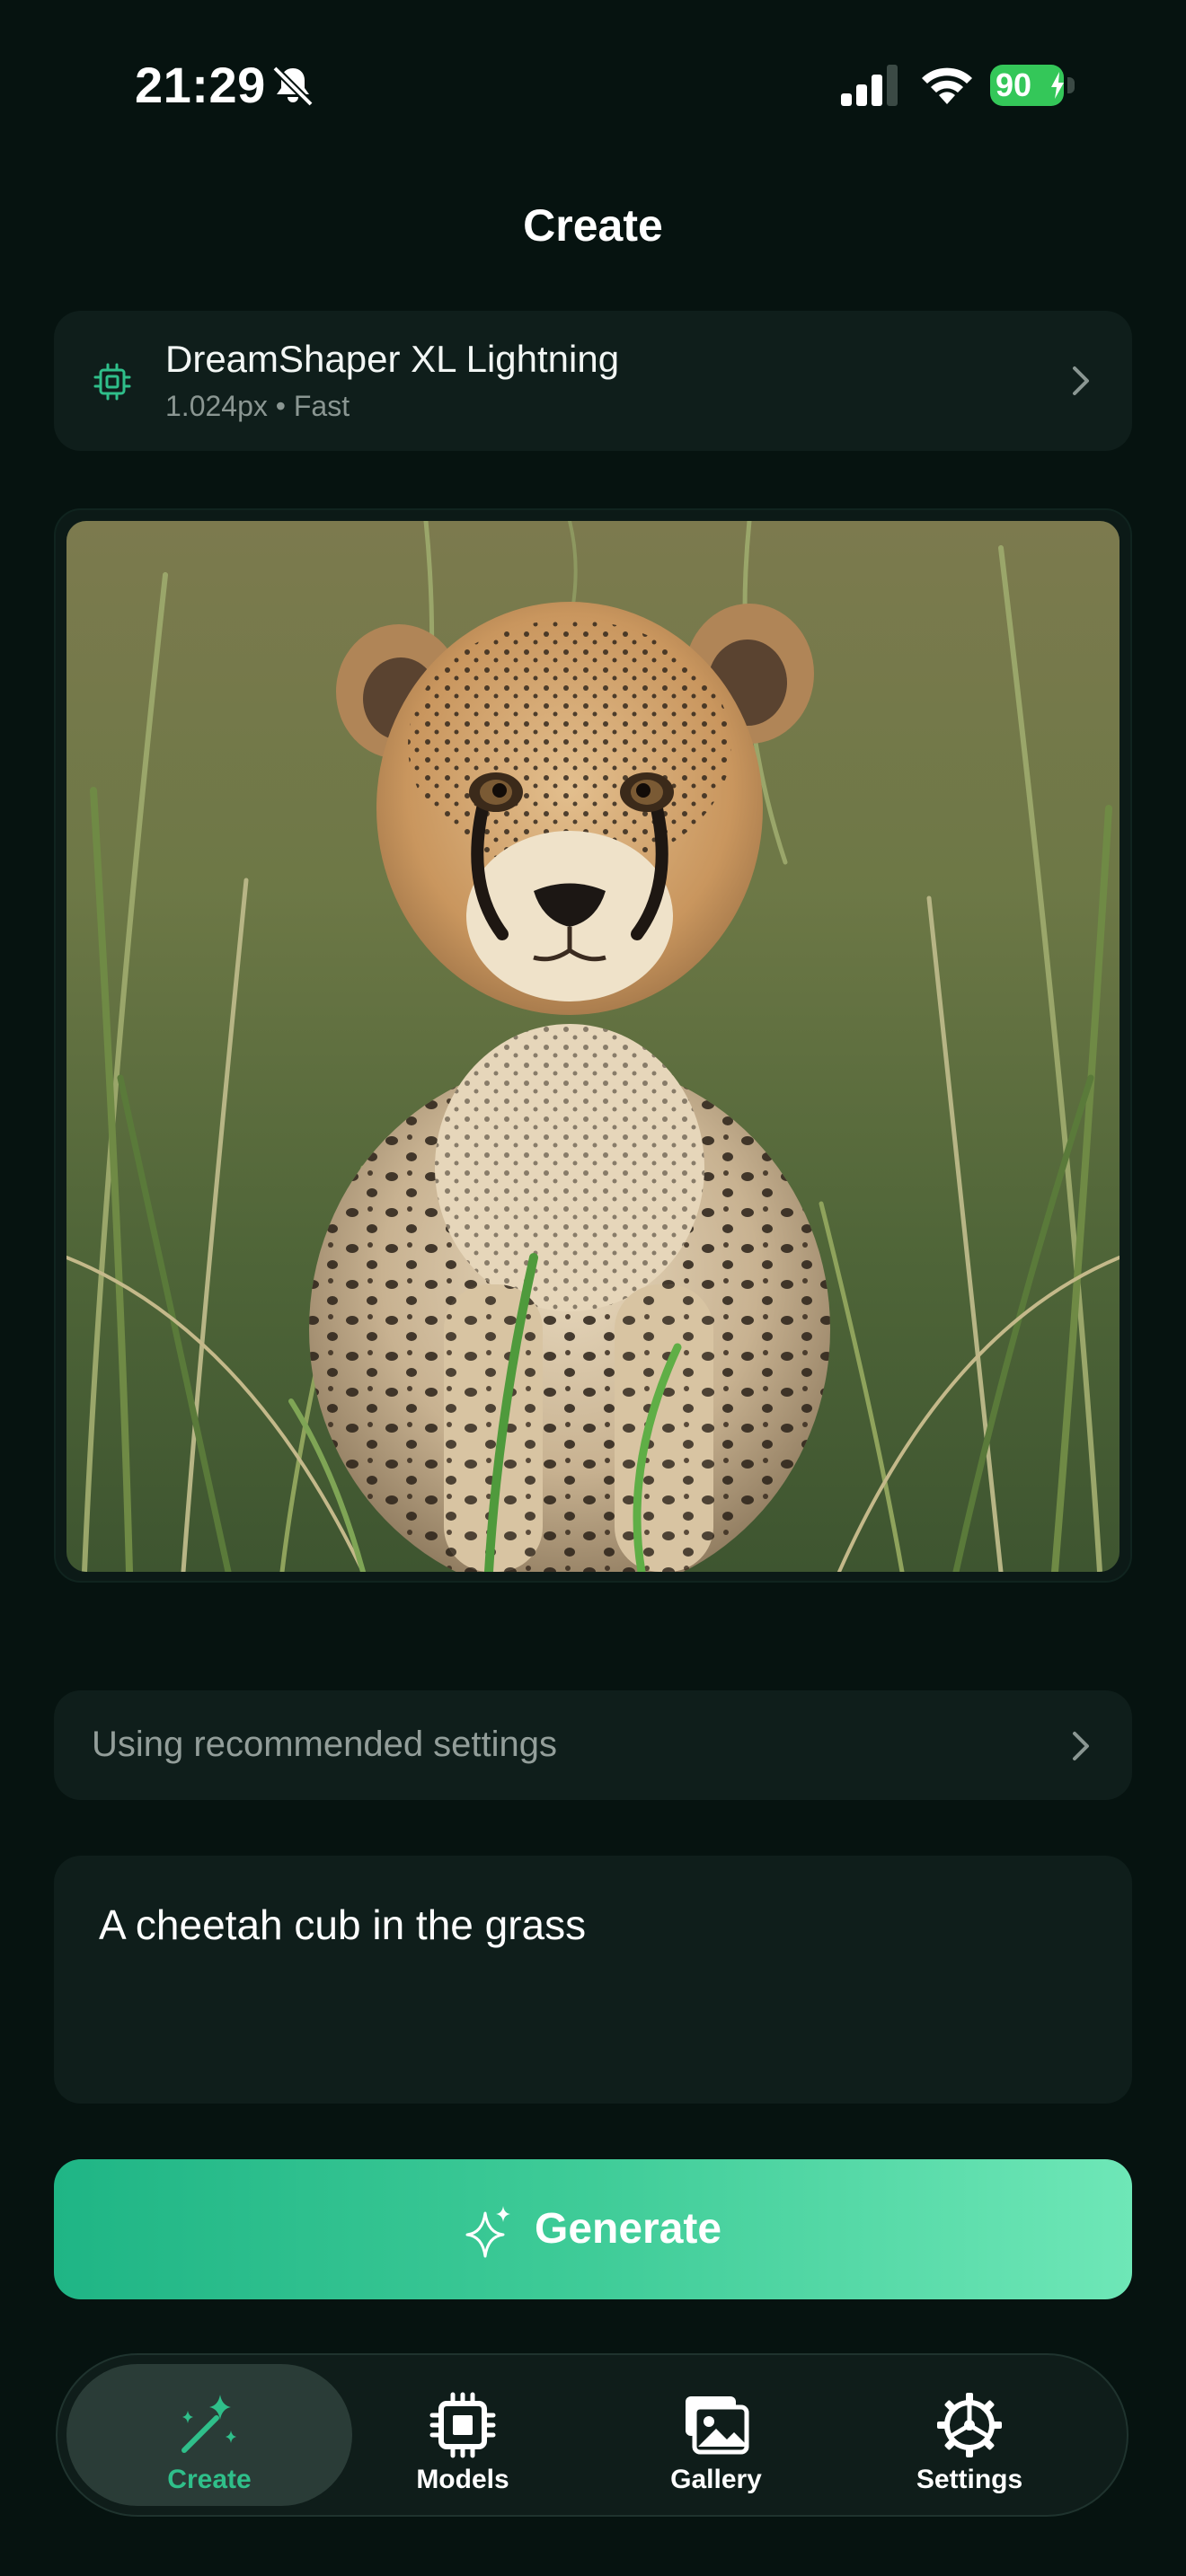 Image resolution: width=1186 pixels, height=2576 pixels. What do you see at coordinates (717, 2425) in the screenshot?
I see `gallery-icon` at bounding box center [717, 2425].